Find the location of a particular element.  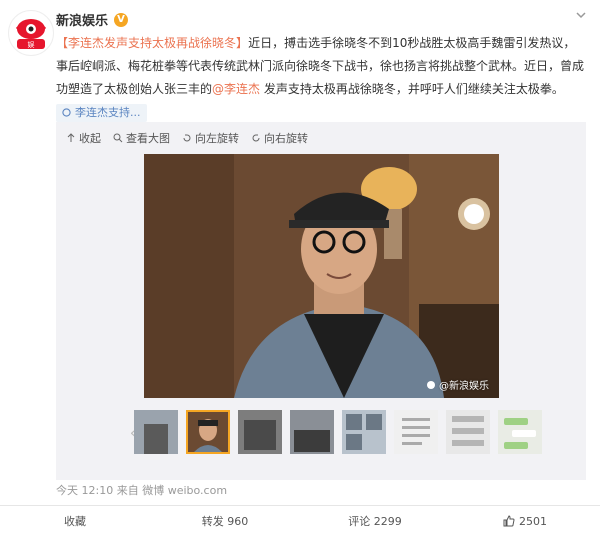

avatar: 娱 is located at coordinates (31, 33).